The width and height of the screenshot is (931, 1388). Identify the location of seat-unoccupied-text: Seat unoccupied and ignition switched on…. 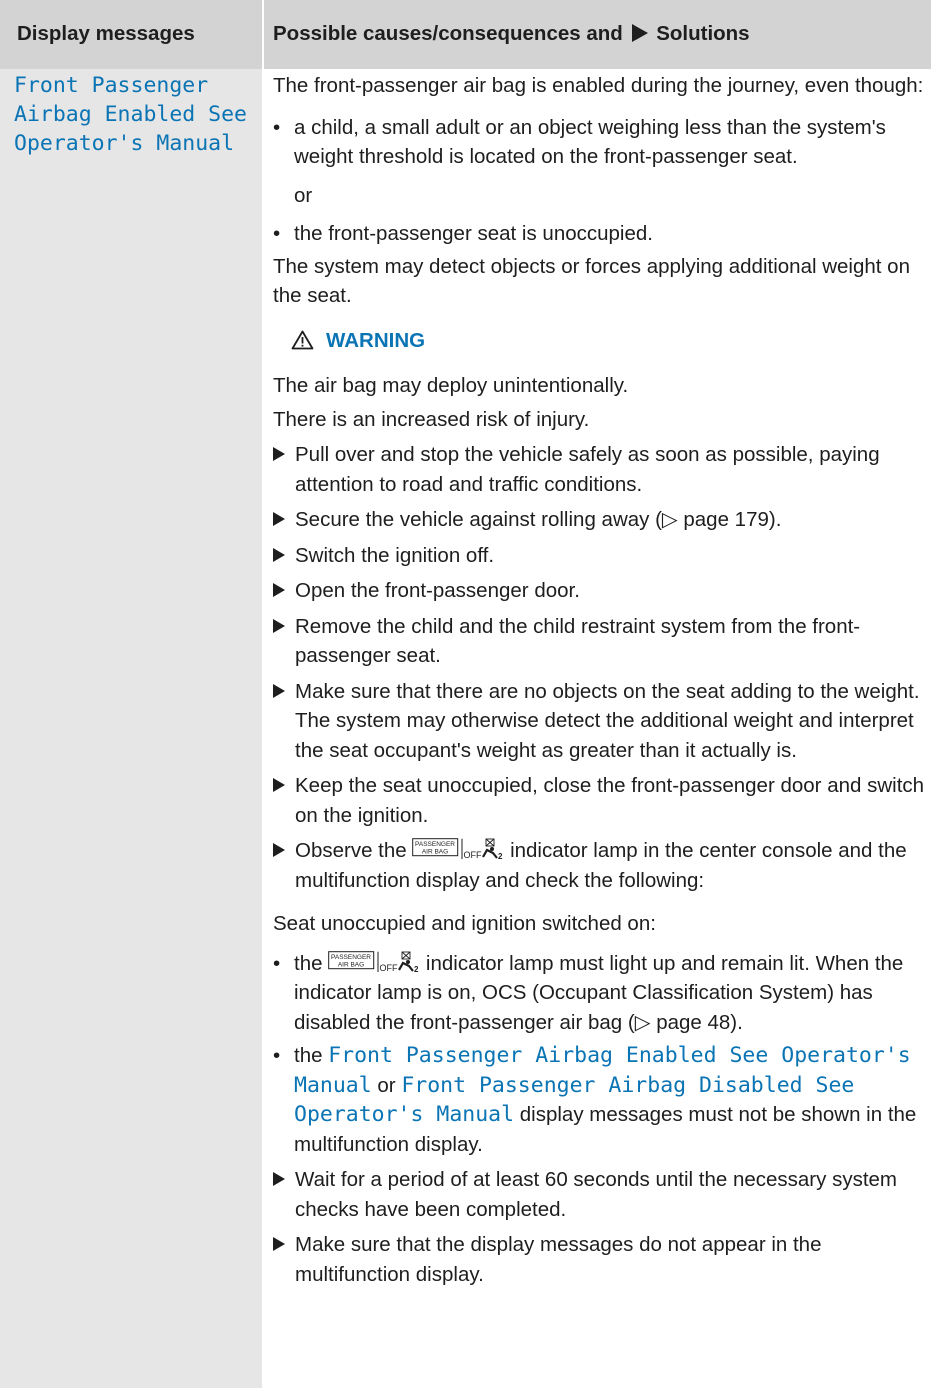
(464, 923).